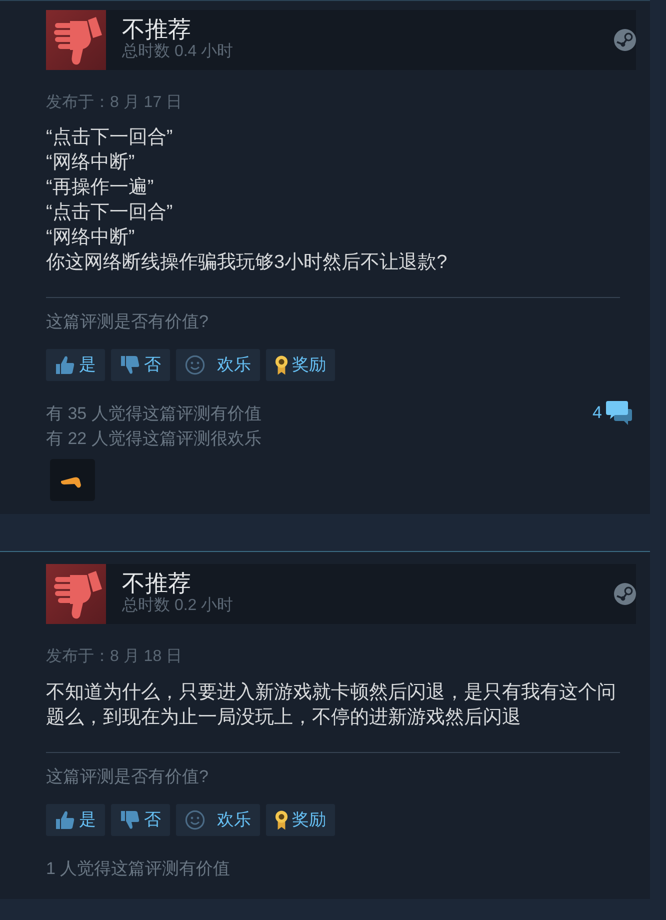 This screenshot has width=666, height=920. I want to click on review-text: 不知道为什么，只要进入新游戏就卡顿然后闪退，是只有我有这个问题么，到现在为止一局没玩上，不停的进新游戏然后闪退, so click(331, 705).